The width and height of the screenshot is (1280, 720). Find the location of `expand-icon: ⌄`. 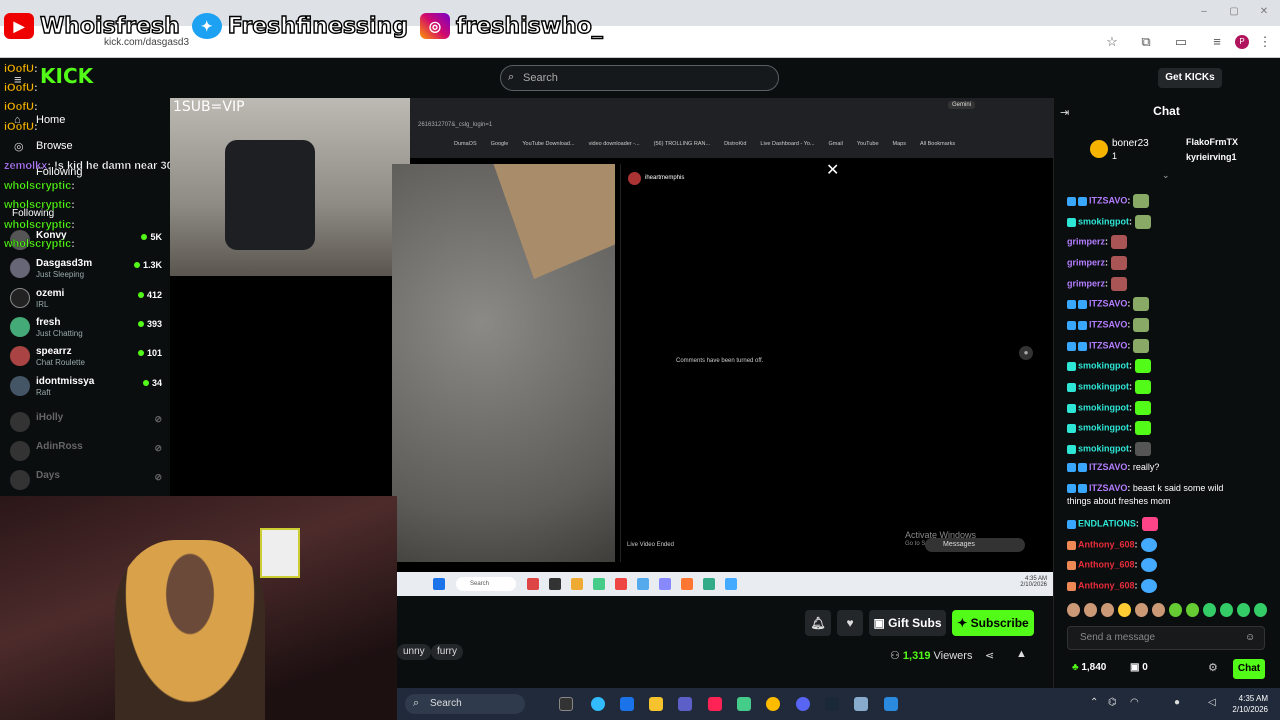

expand-icon: ⌄ is located at coordinates (1166, 175).